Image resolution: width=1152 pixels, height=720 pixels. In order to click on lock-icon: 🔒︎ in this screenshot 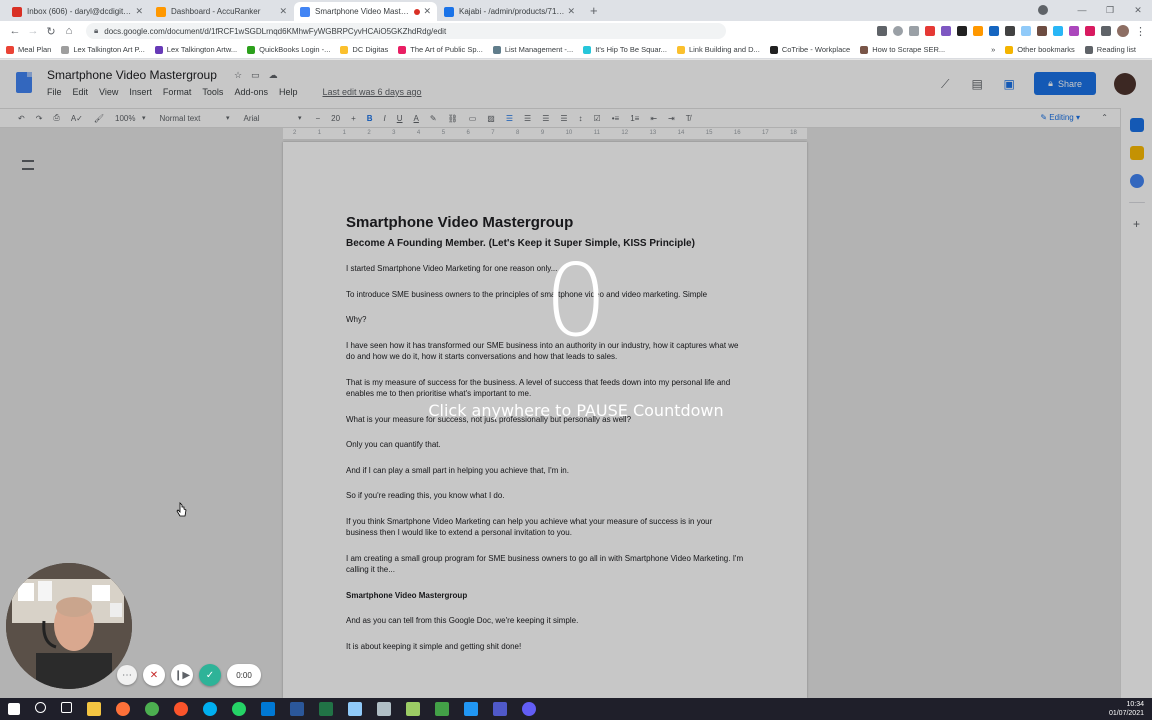, I will do `click(96, 31)`.